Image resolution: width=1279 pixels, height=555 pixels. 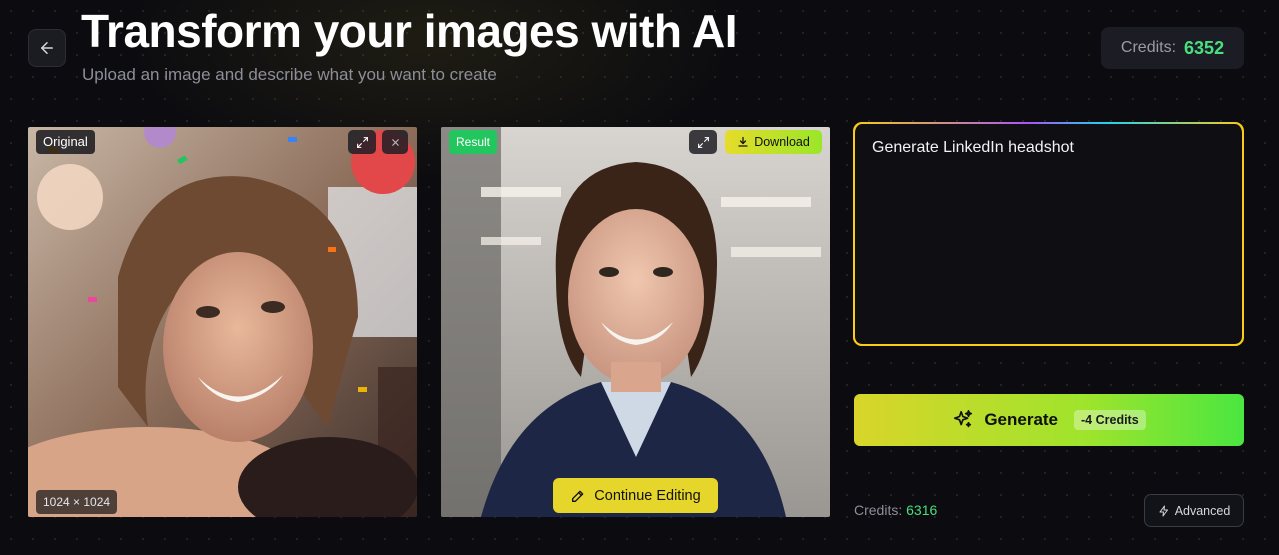 I want to click on page-title: Transform your images with AI, so click(x=409, y=31).